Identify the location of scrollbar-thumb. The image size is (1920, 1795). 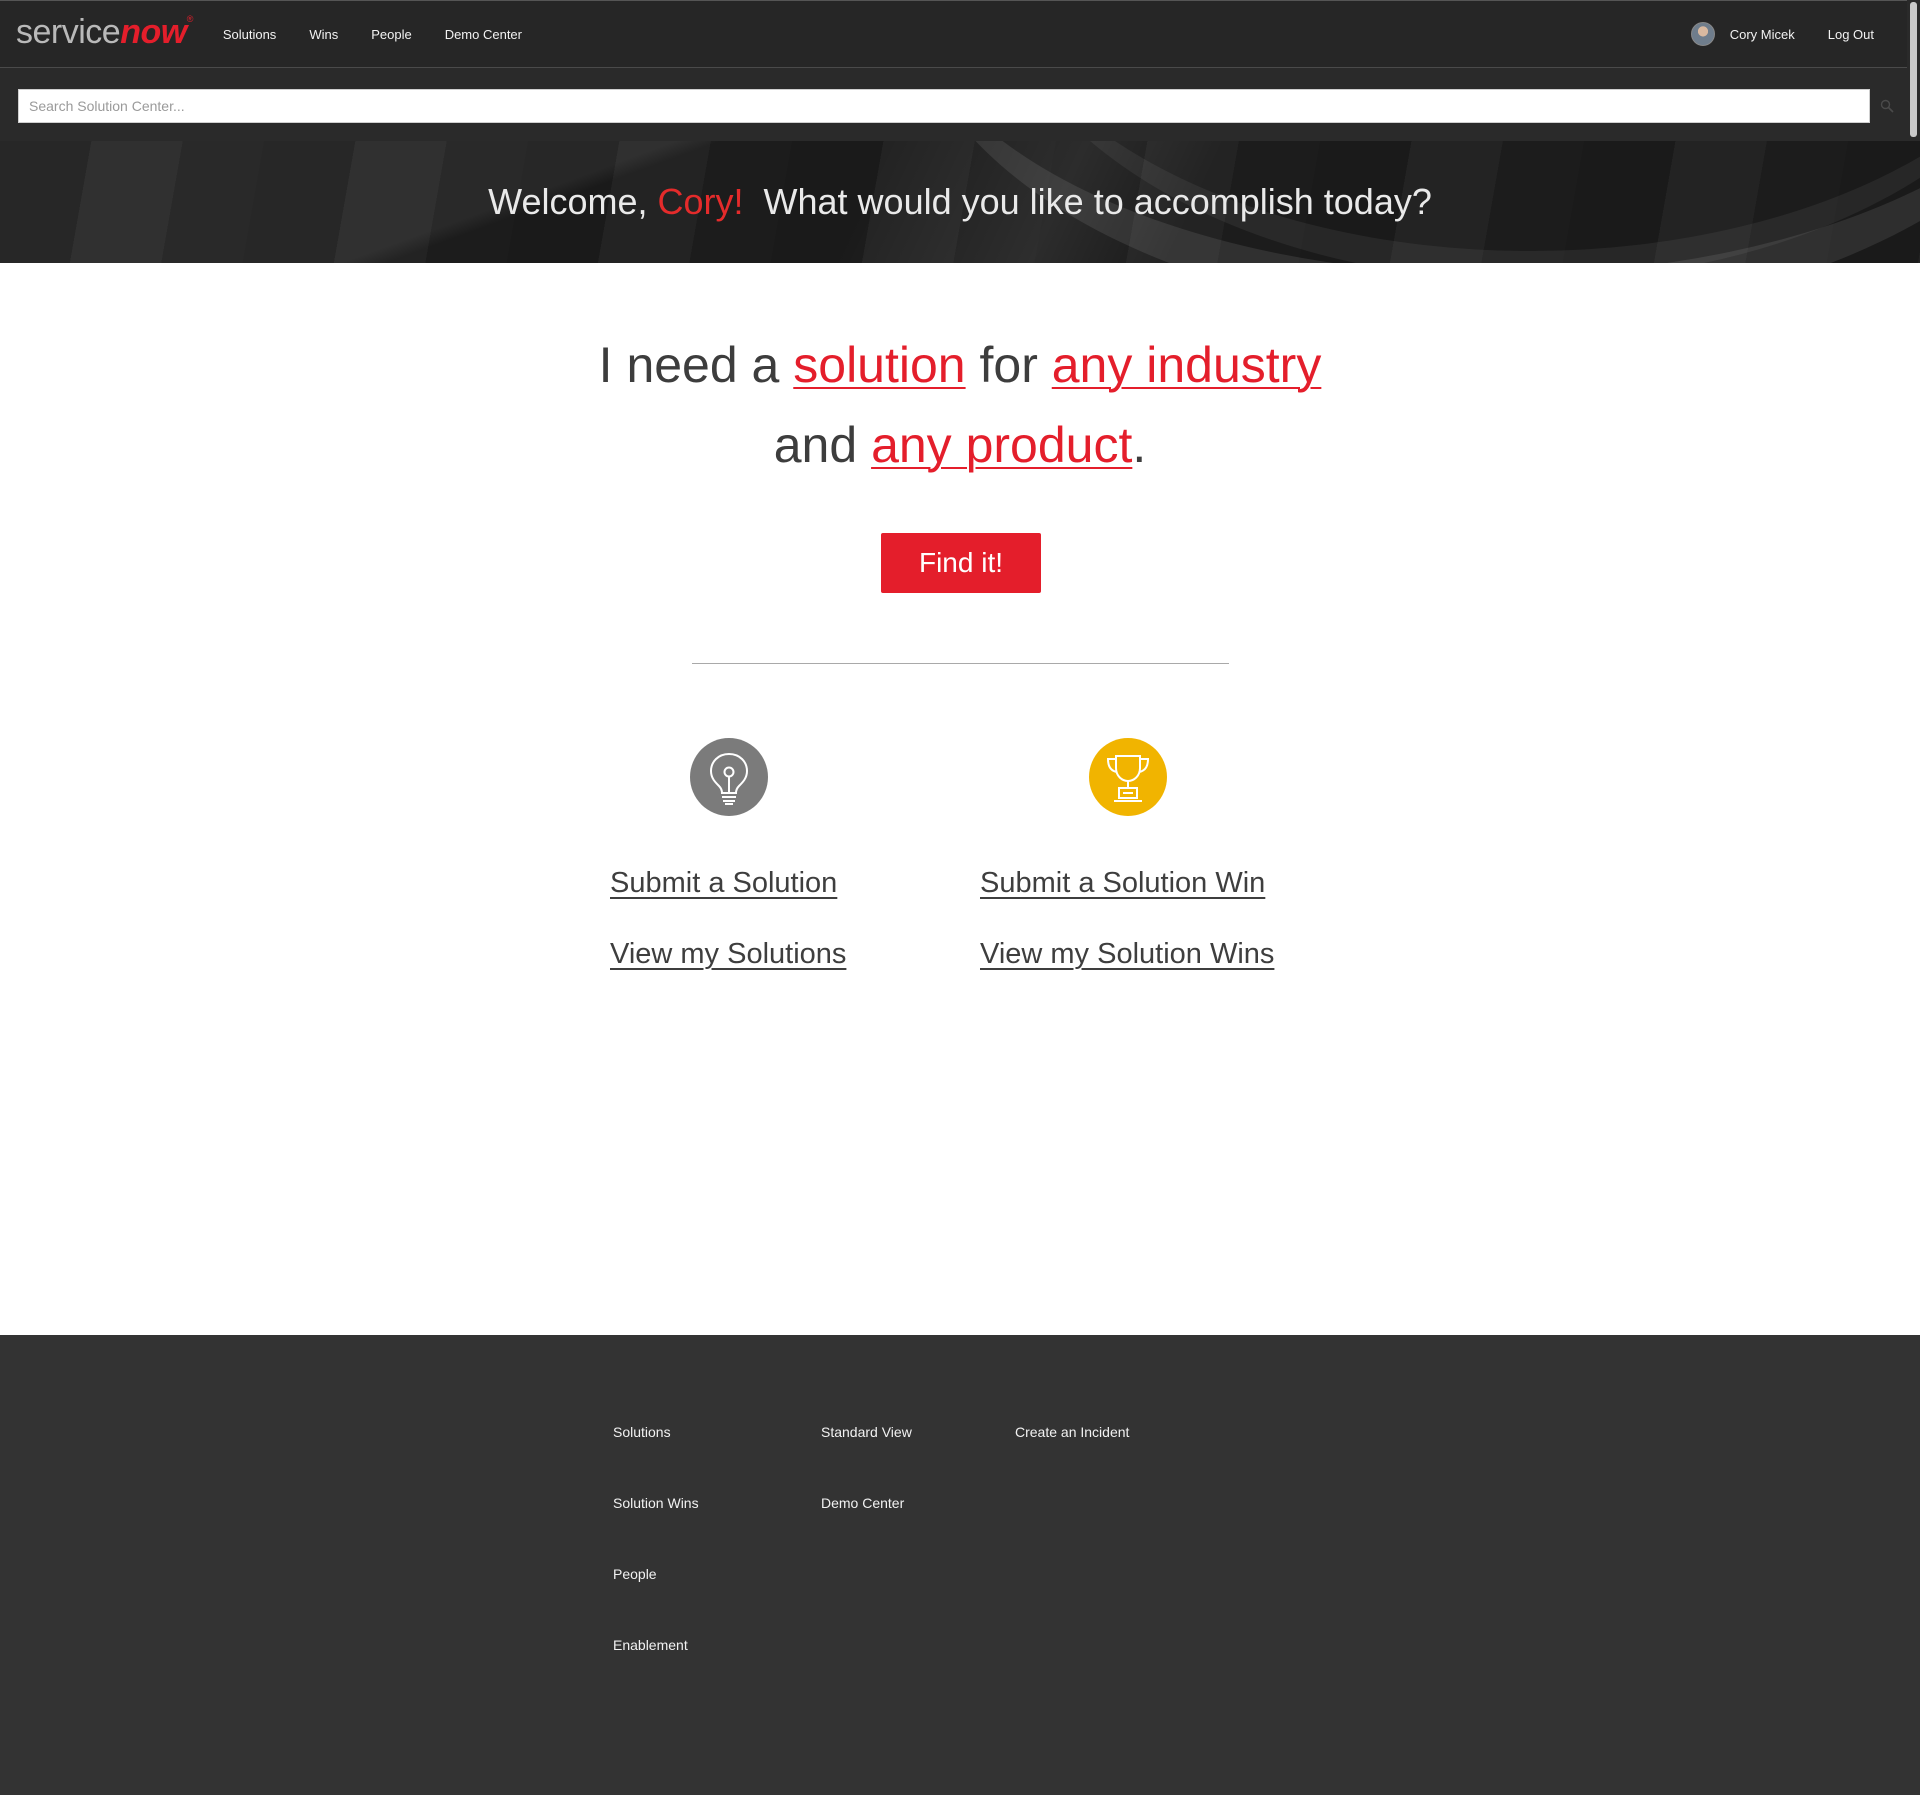
(1913, 69).